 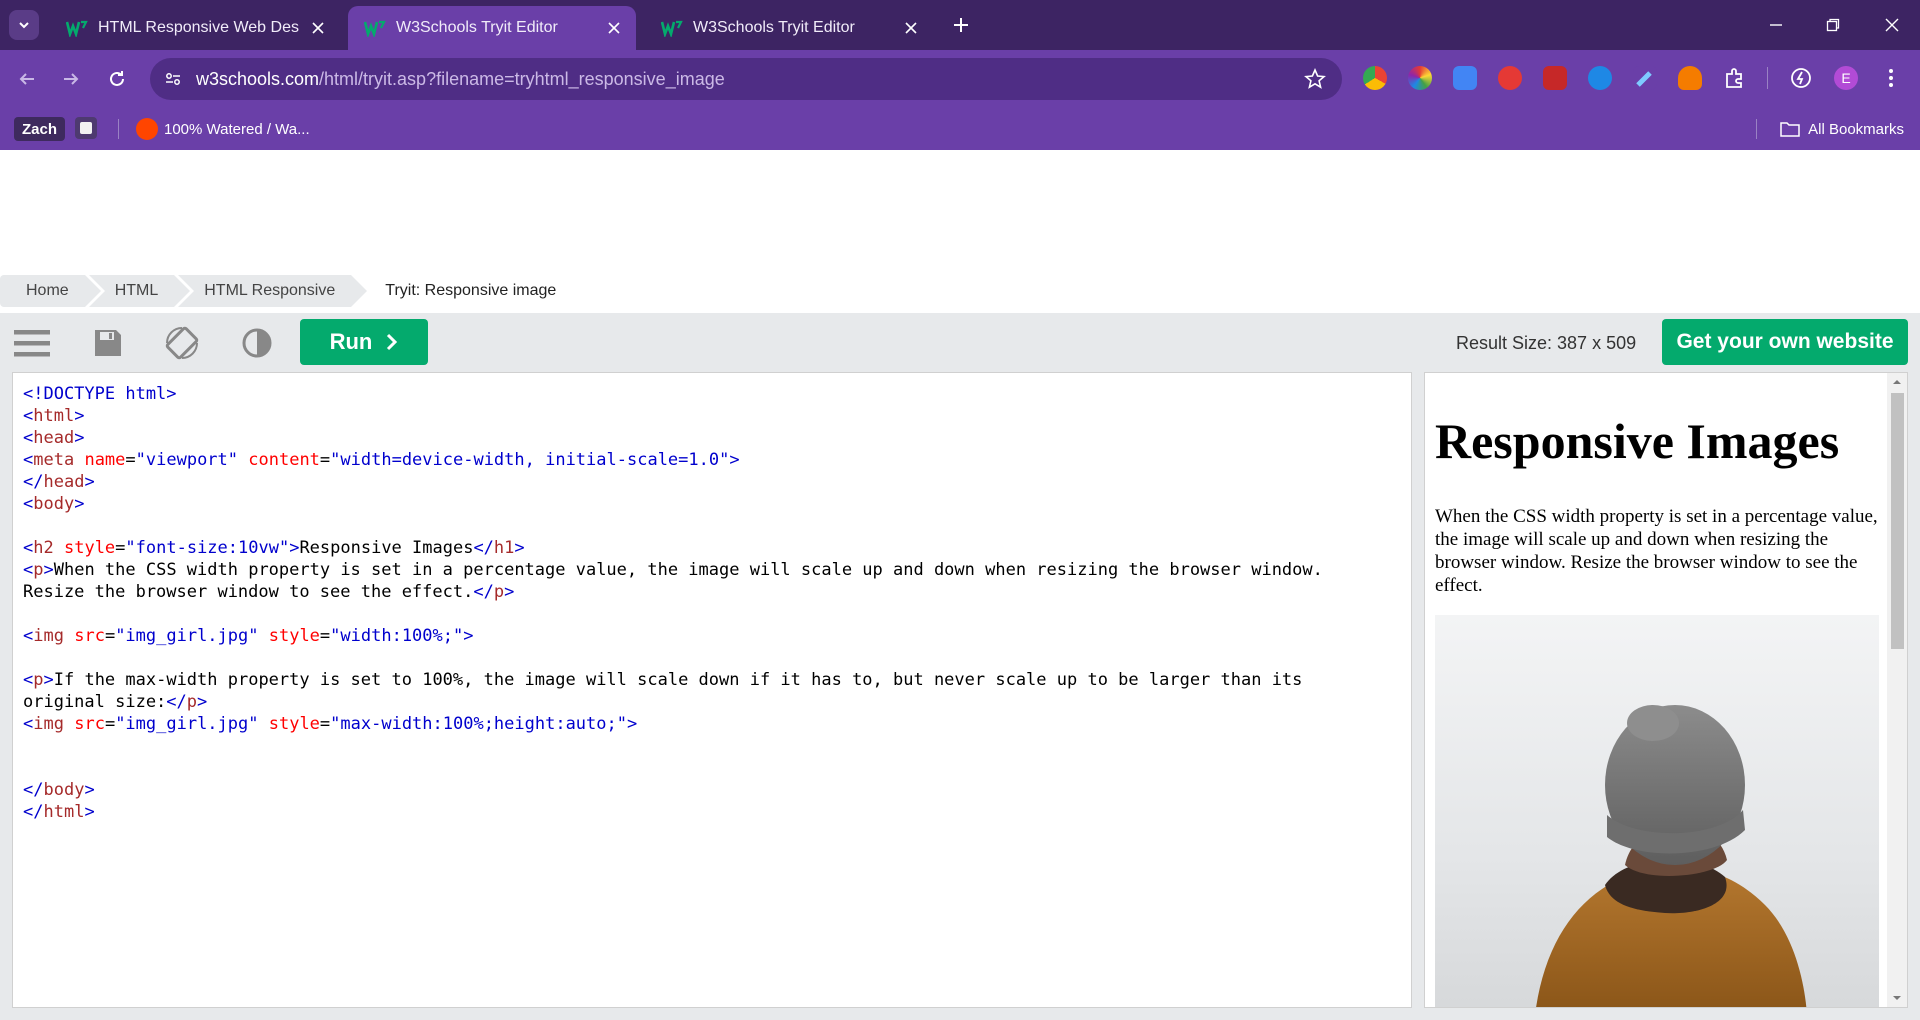 What do you see at coordinates (50, 291) in the screenshot?
I see `breadcrumb-home: Home` at bounding box center [50, 291].